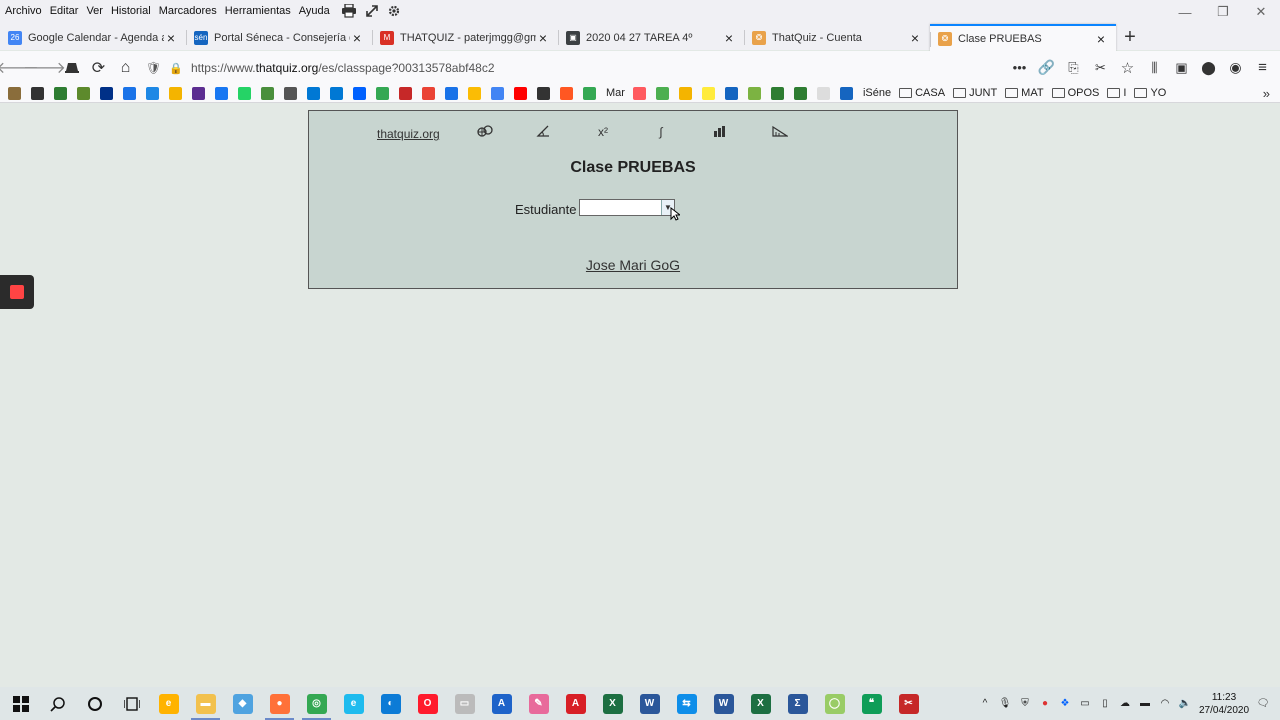 The image size is (1280, 720). I want to click on clock: 11:23 27/04/2020, so click(1224, 704).